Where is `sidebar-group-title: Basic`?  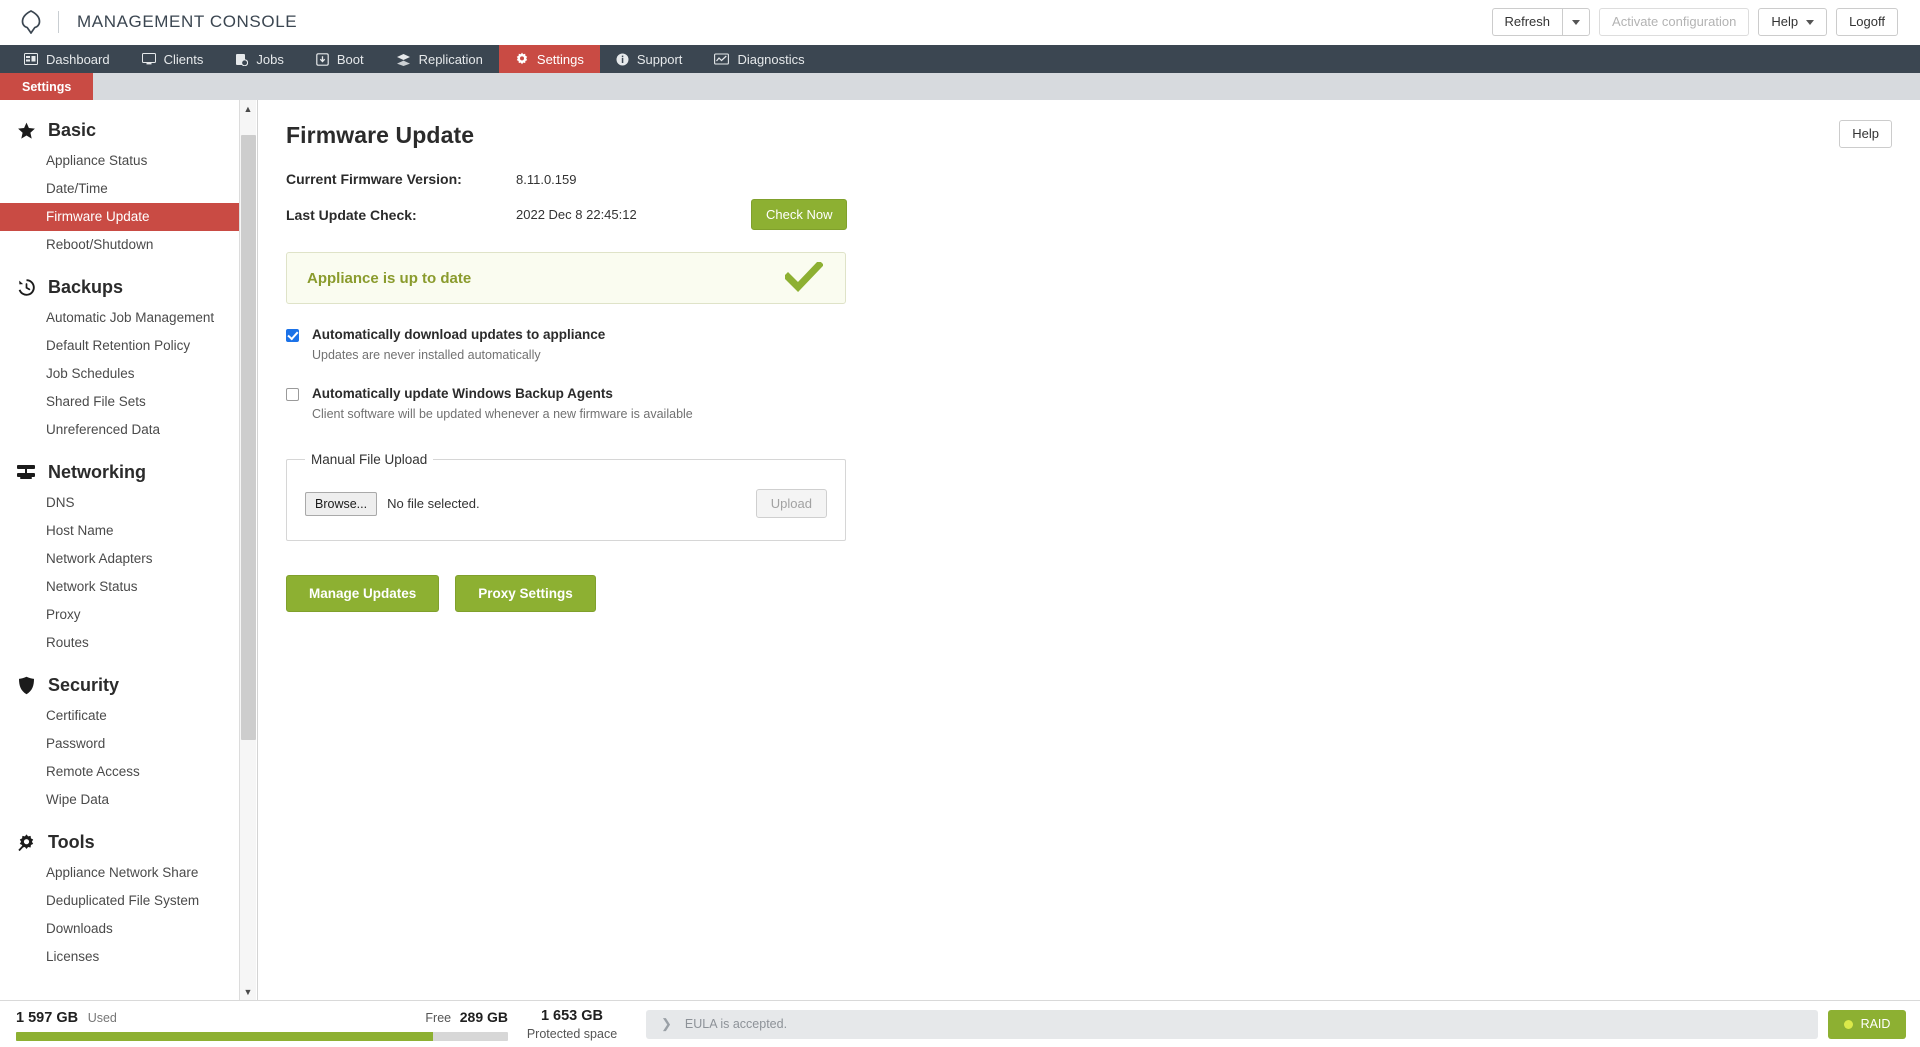
sidebar-group-title: Basic is located at coordinates (72, 130).